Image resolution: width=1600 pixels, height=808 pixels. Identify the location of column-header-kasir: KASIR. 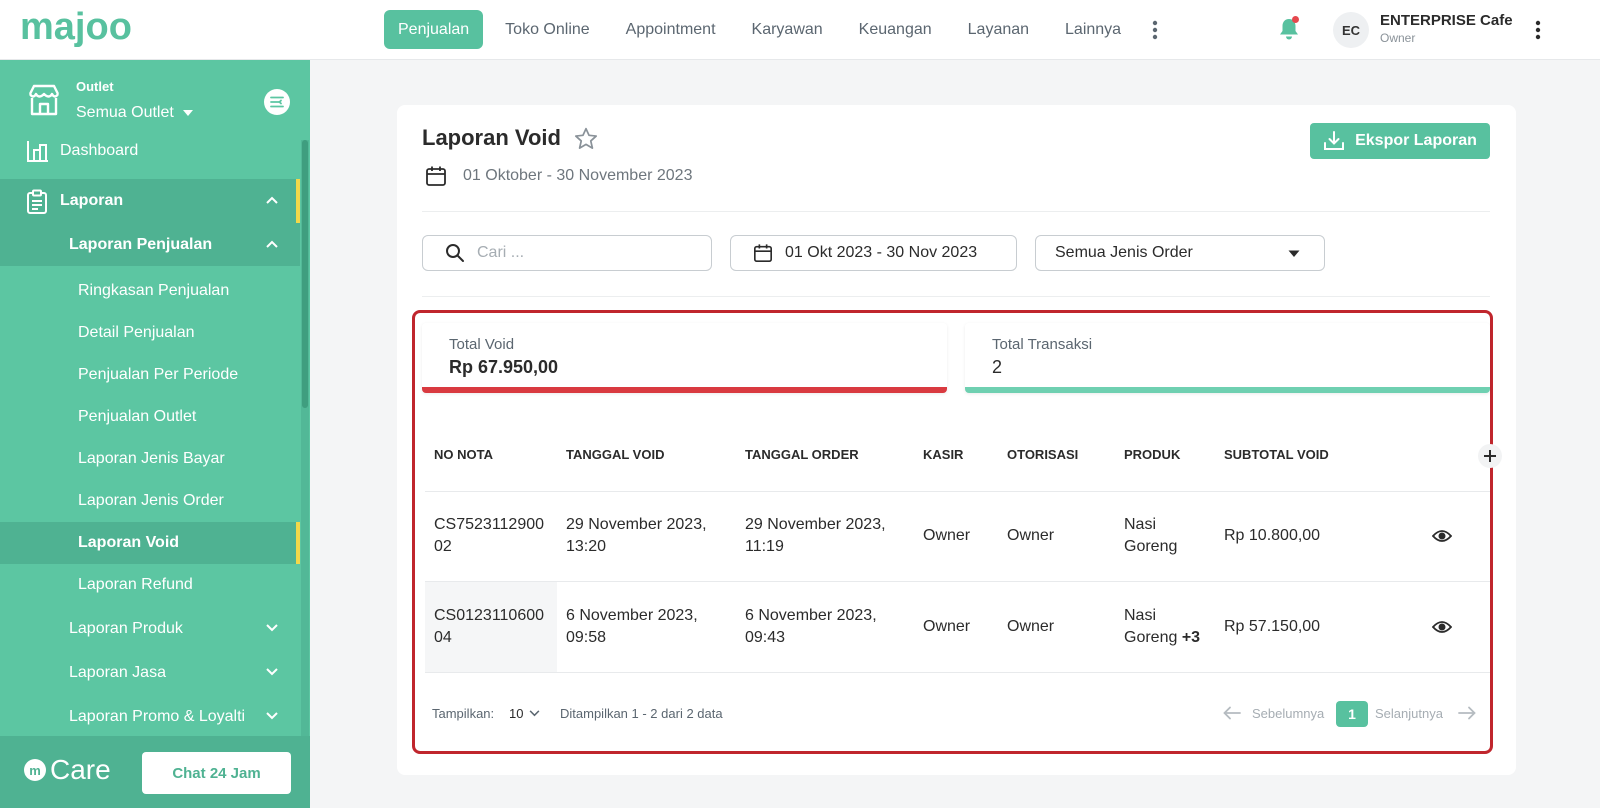
(943, 454).